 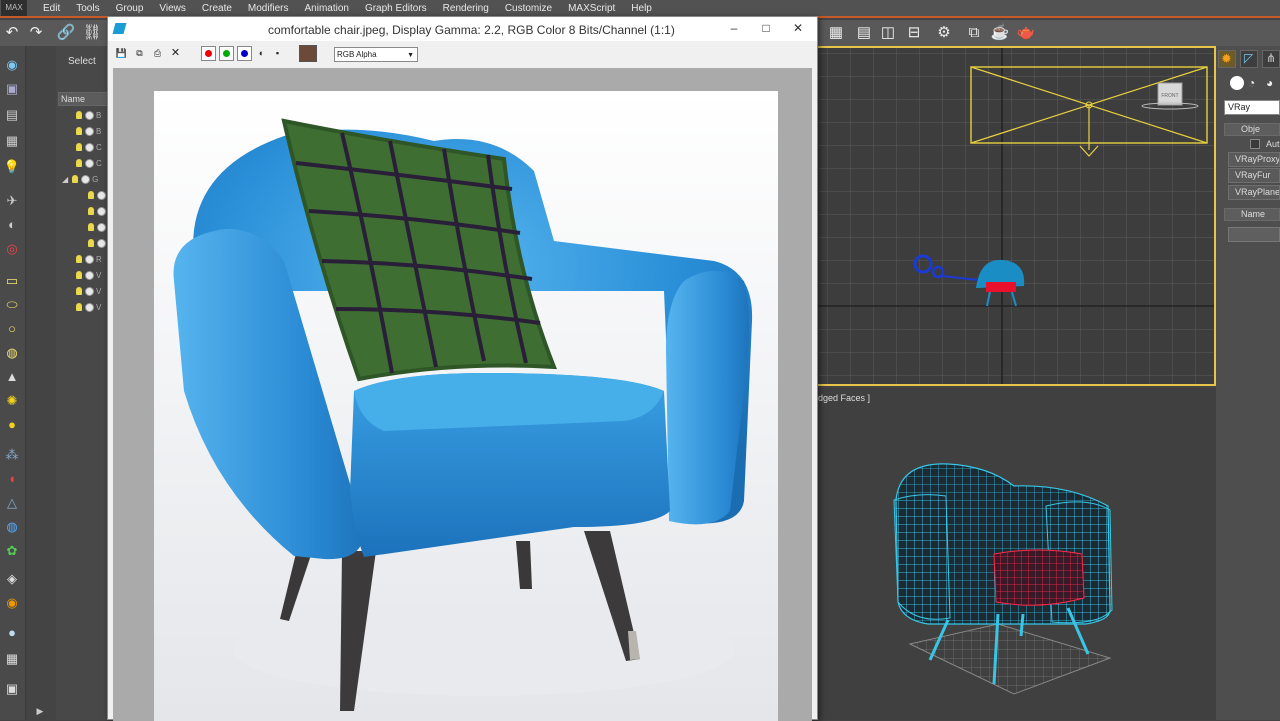 I want to click on vrayplane-button: VRayPlane, so click(x=1254, y=192).